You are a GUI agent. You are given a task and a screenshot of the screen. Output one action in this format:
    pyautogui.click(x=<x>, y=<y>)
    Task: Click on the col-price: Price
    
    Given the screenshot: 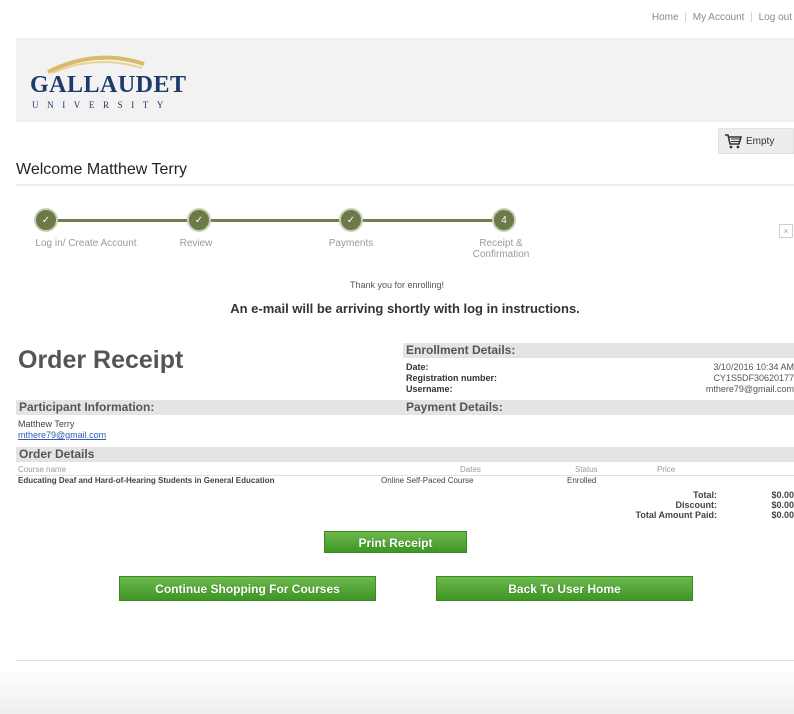 What is the action you would take?
    pyautogui.click(x=666, y=469)
    